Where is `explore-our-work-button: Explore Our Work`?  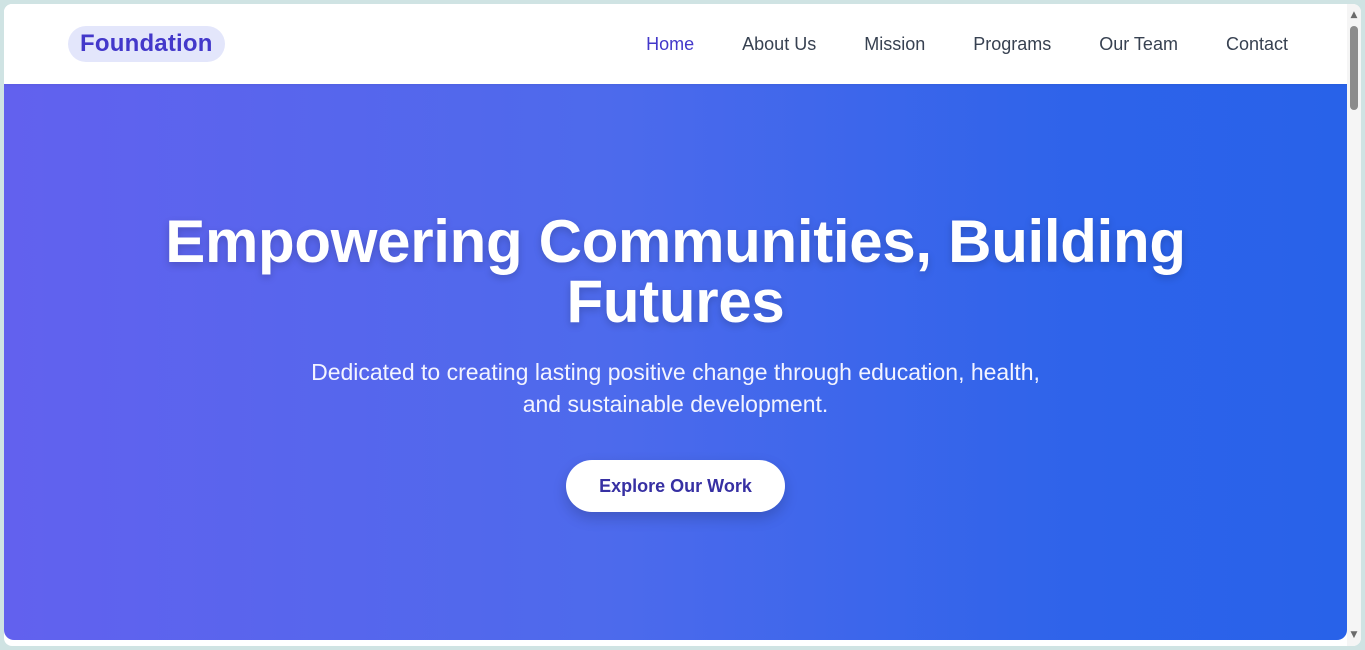
explore-our-work-button: Explore Our Work is located at coordinates (675, 486).